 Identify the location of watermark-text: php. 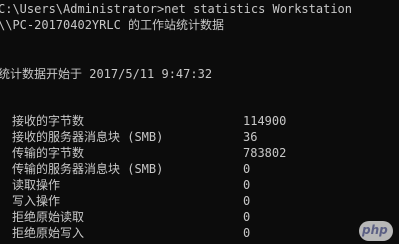
(375, 230).